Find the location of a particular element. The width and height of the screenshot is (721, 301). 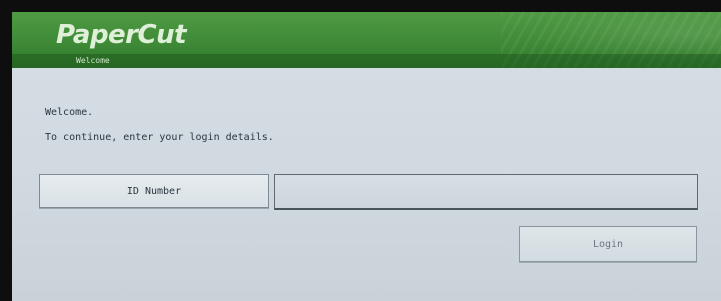

subtitle-bar is located at coordinates (366, 61).